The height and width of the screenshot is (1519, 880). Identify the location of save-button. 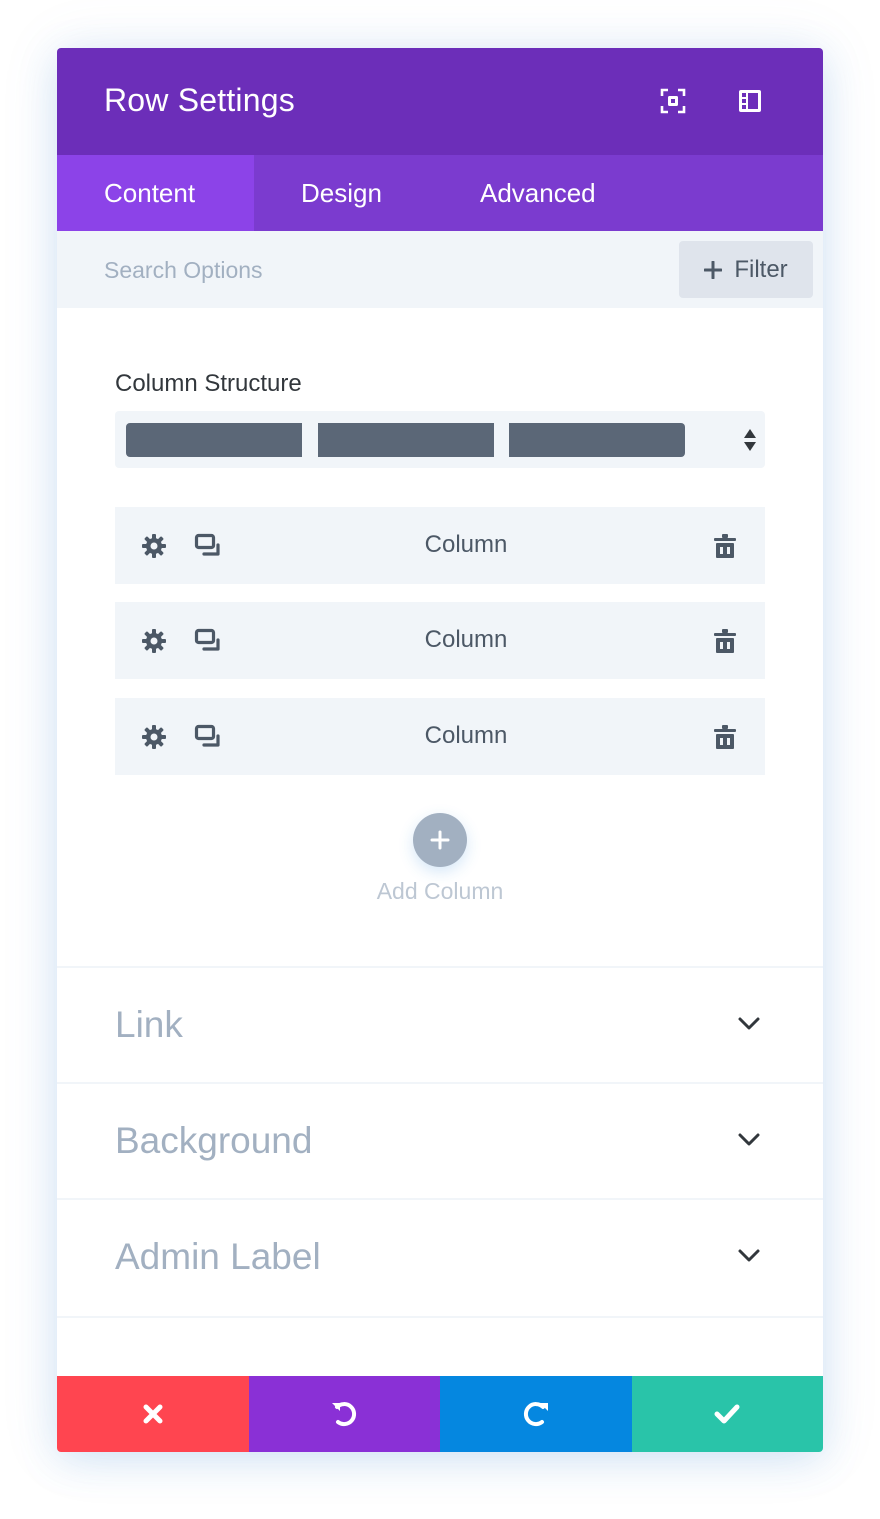
(727, 1414).